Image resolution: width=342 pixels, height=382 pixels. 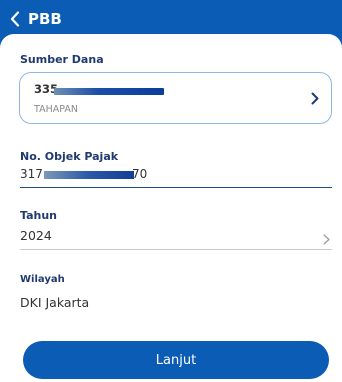 What do you see at coordinates (39, 215) in the screenshot?
I see `year-label: Tahun` at bounding box center [39, 215].